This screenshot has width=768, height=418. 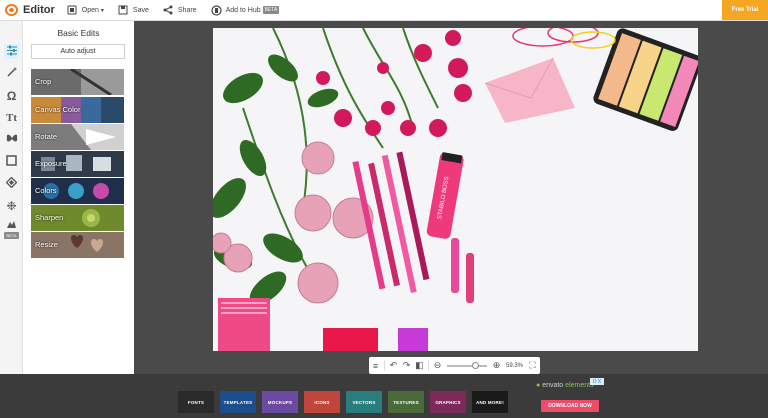 What do you see at coordinates (39, 10) in the screenshot?
I see `app-title: Editor` at bounding box center [39, 10].